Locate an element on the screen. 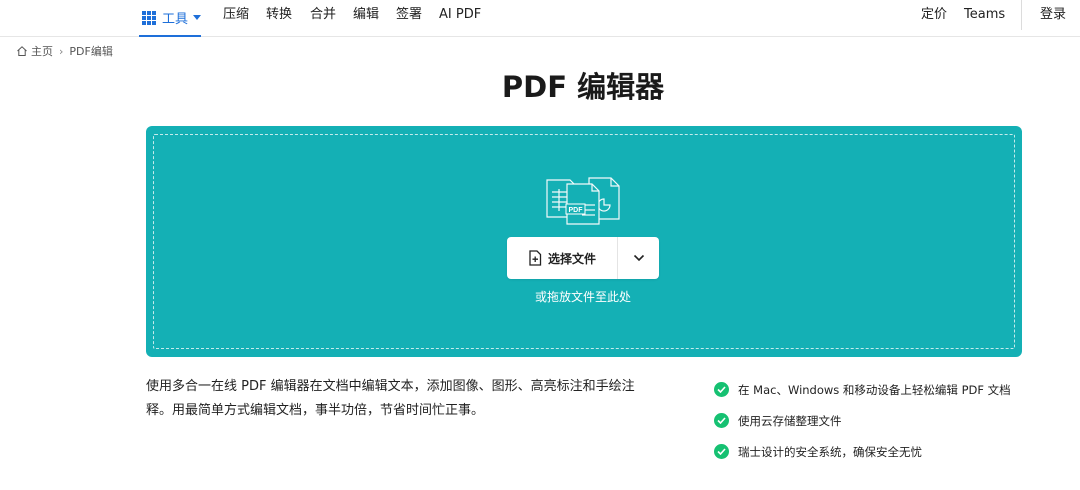  drop-hint: 或拖放文件至此处 is located at coordinates (582, 297).